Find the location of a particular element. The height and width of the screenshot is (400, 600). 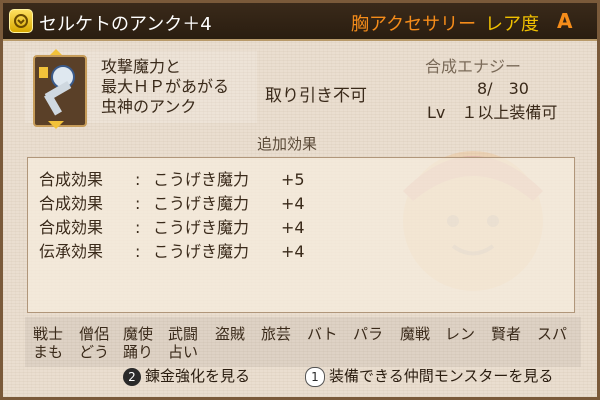

description-line: 攻撃魔力と is located at coordinates (141, 66).